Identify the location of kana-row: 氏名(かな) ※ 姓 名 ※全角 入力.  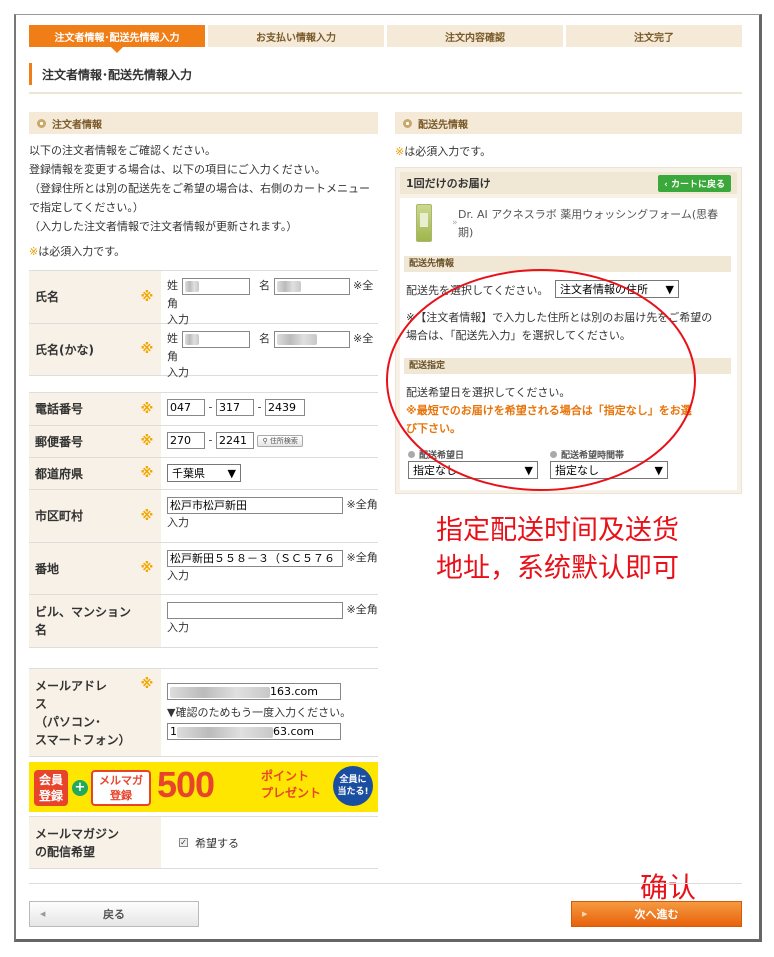
(203, 351).